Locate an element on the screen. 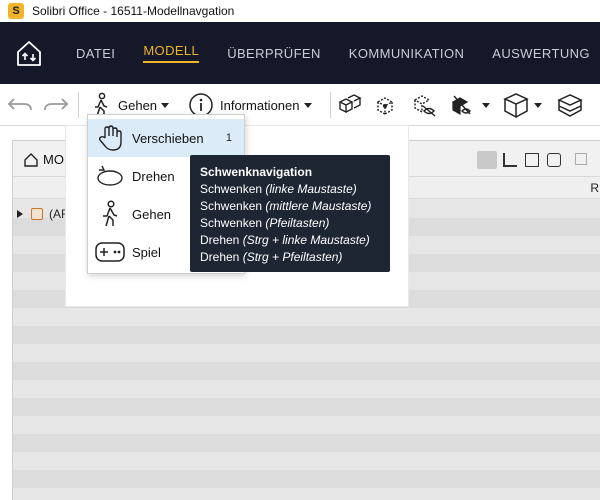  layers-small-icon is located at coordinates (554, 160).